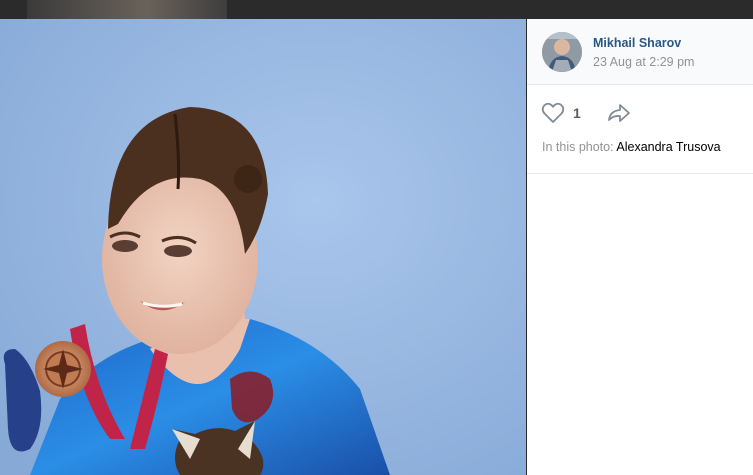  I want to click on author-name-link: Mikhail Sharov, so click(637, 43).